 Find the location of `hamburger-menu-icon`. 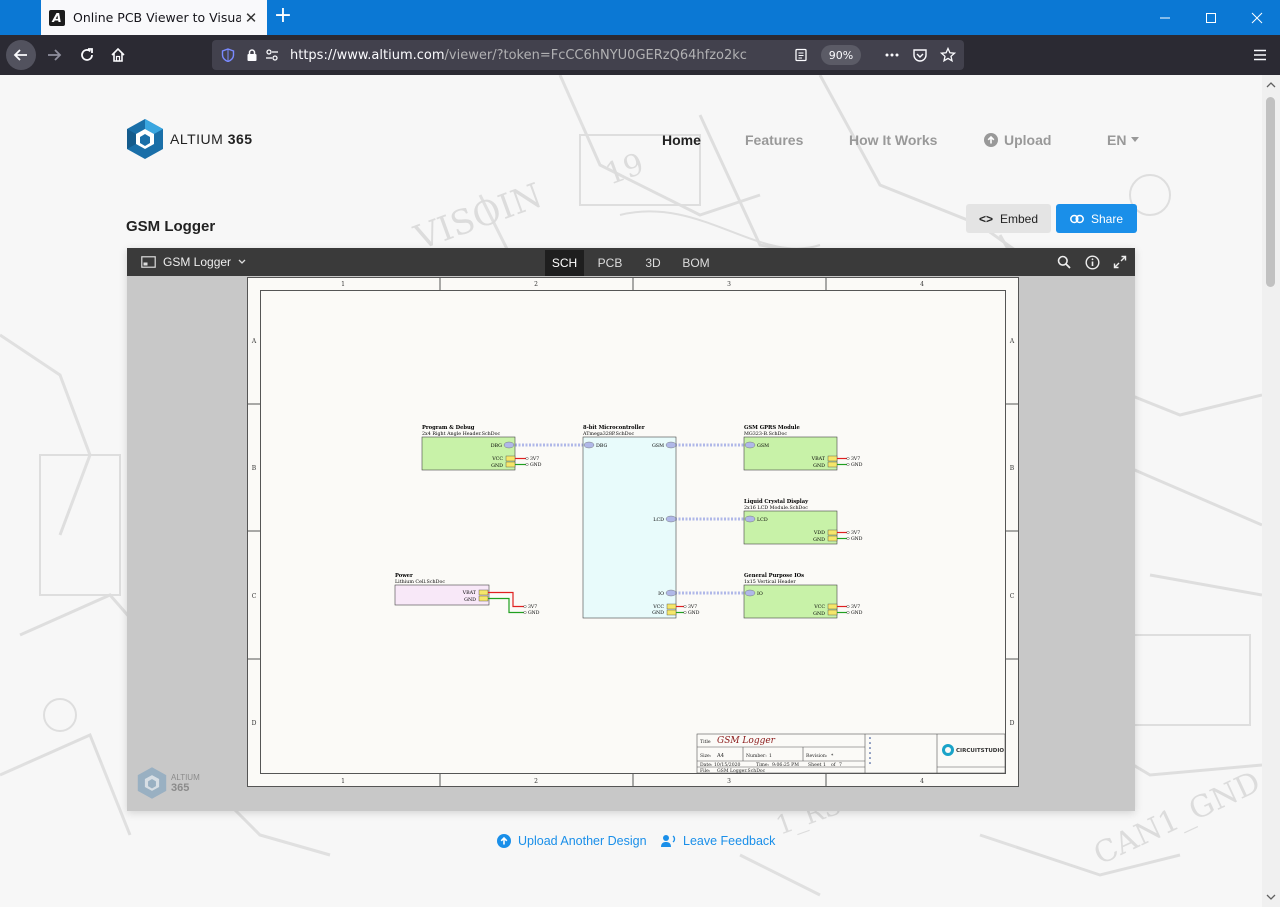

hamburger-menu-icon is located at coordinates (1260, 55).